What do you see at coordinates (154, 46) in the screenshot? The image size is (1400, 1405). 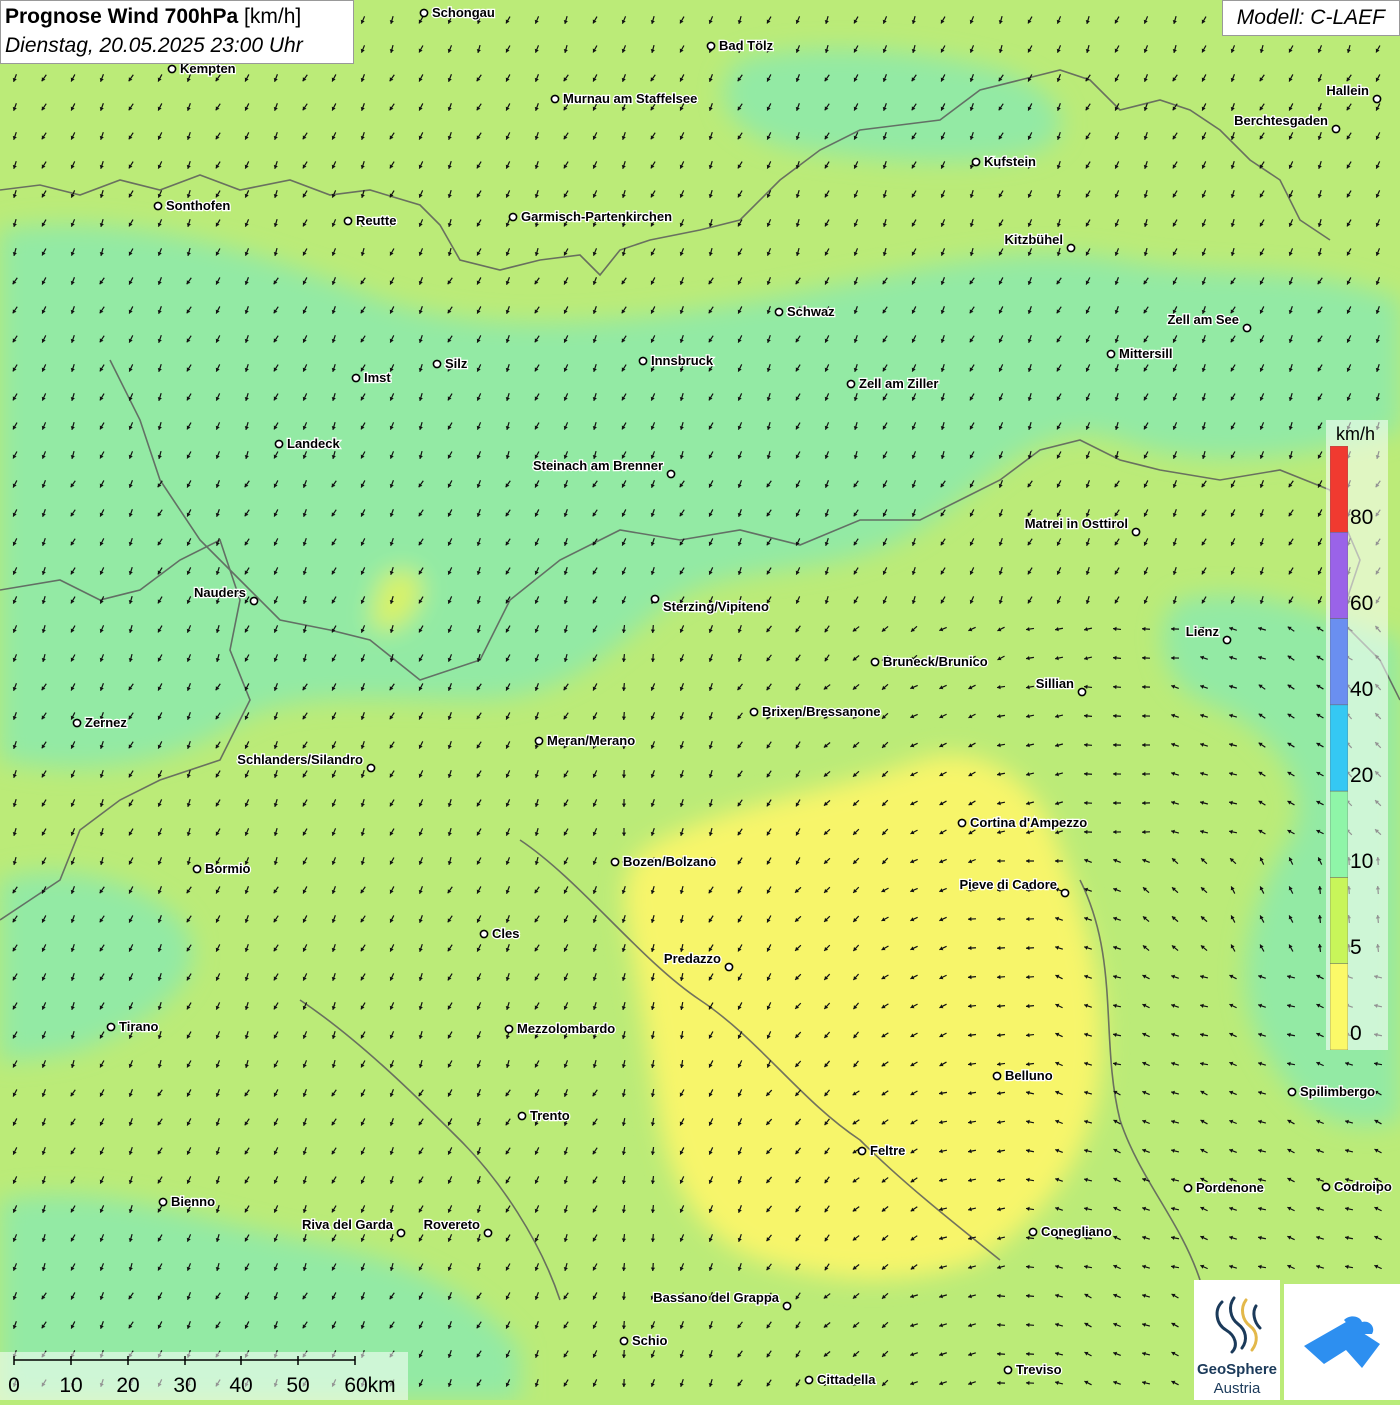 I see `forecast-datetime: Dienstag, 20.05.2025 23:00 Uhr` at bounding box center [154, 46].